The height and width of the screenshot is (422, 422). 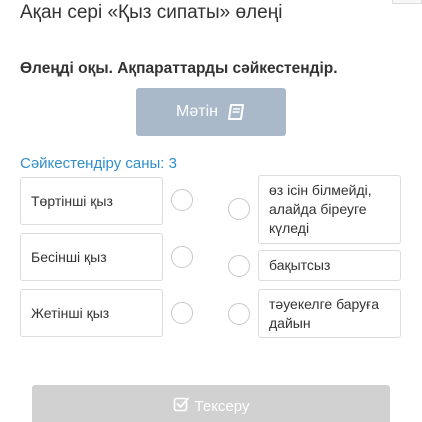 What do you see at coordinates (197, 111) in the screenshot?
I see `text-button-label: Мәтін` at bounding box center [197, 111].